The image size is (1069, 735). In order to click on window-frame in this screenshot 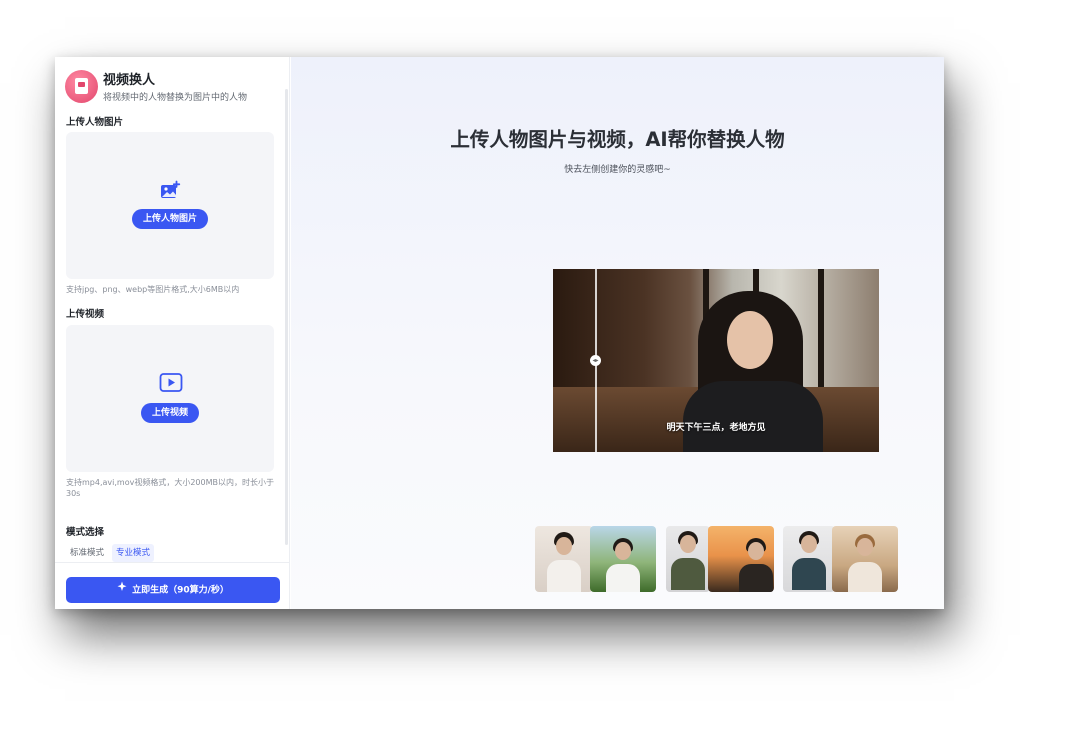, I will do `click(821, 329)`.